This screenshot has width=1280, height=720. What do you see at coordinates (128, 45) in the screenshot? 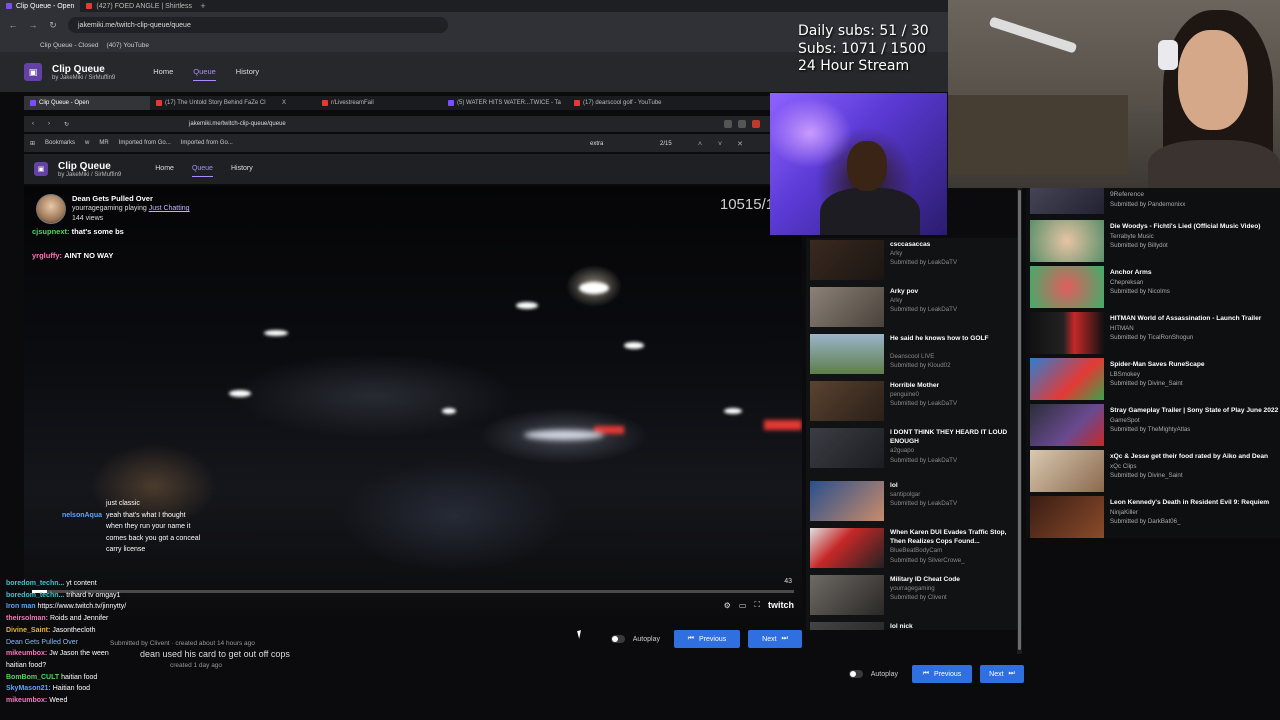
I see `bookmark-item: (407) YouTube` at bounding box center [128, 45].